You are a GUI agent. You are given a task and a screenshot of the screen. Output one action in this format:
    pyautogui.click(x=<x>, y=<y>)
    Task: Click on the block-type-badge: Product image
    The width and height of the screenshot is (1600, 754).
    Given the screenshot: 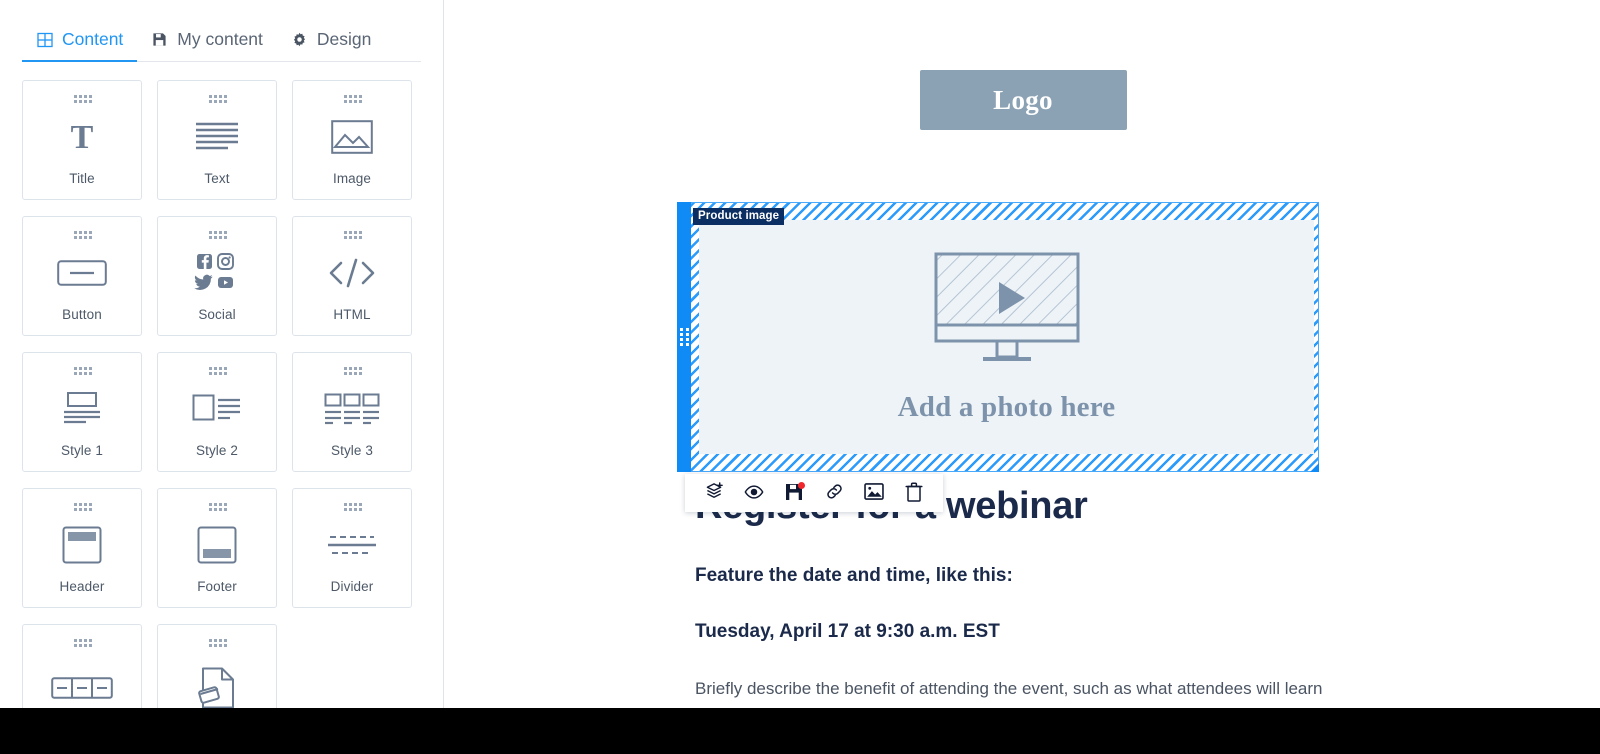 What is the action you would take?
    pyautogui.click(x=739, y=216)
    